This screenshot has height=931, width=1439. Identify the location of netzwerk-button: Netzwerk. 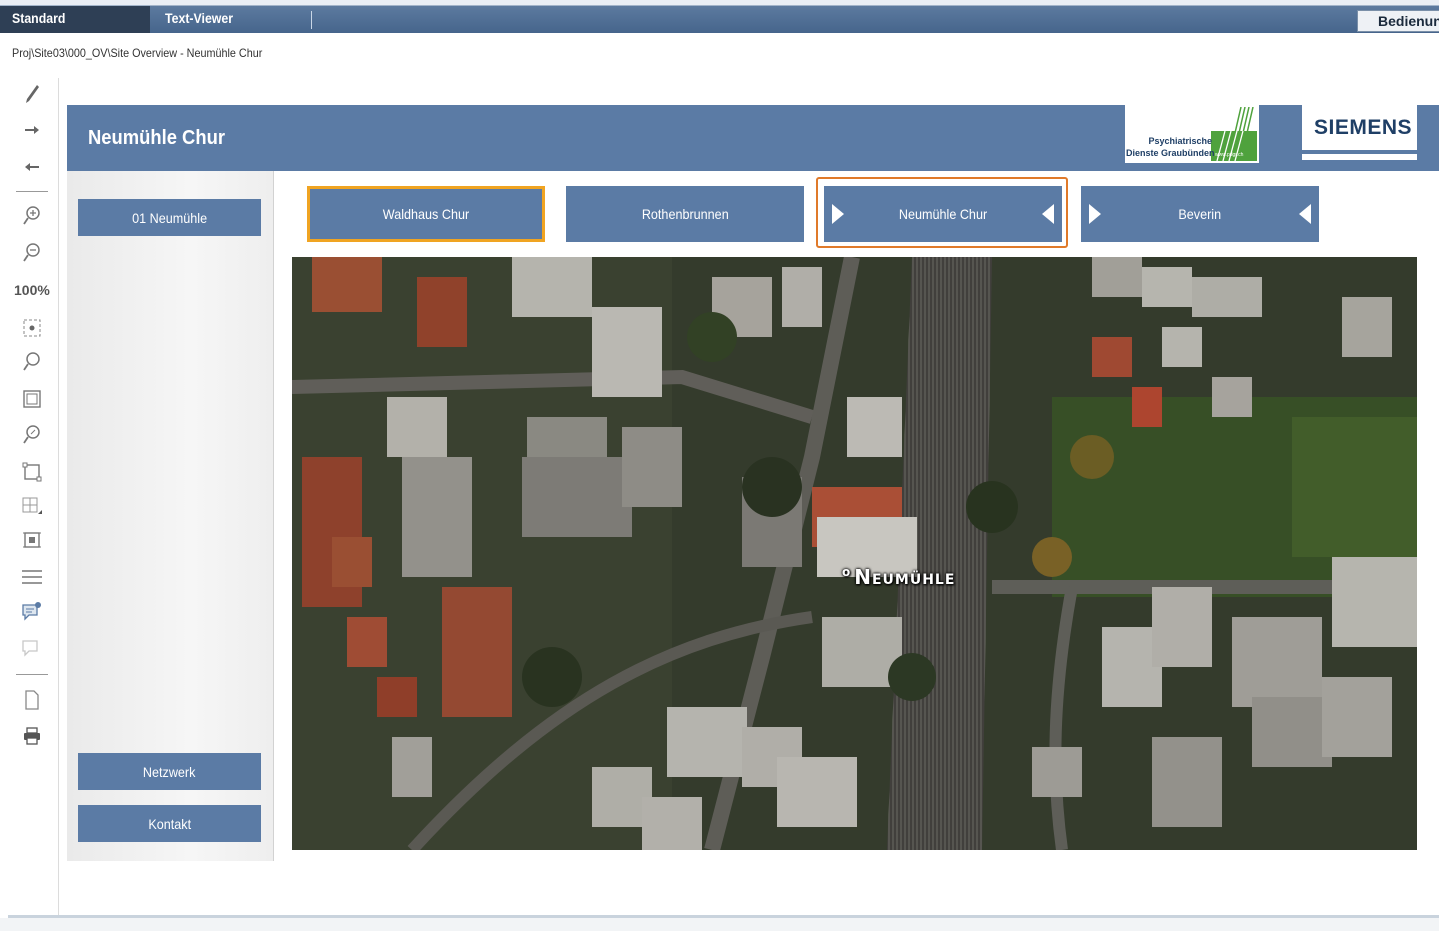
(169, 771).